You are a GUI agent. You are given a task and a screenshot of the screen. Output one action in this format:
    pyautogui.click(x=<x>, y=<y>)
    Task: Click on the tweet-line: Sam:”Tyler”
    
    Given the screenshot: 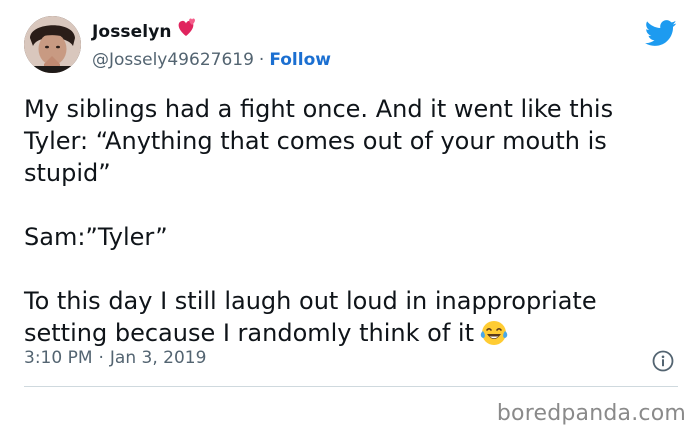 What is the action you would take?
    pyautogui.click(x=96, y=237)
    